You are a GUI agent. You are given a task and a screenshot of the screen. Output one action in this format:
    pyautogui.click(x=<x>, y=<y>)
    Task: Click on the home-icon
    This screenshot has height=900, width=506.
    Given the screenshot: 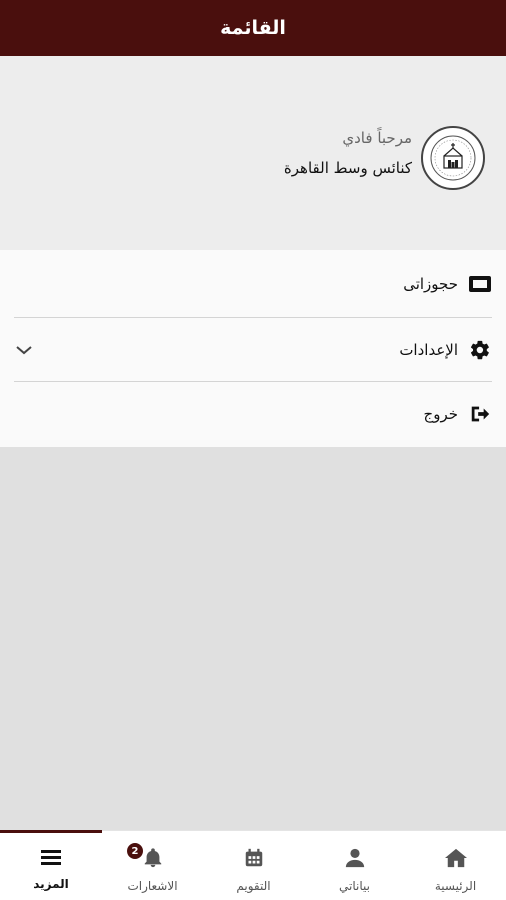 What is the action you would take?
    pyautogui.click(x=456, y=860)
    